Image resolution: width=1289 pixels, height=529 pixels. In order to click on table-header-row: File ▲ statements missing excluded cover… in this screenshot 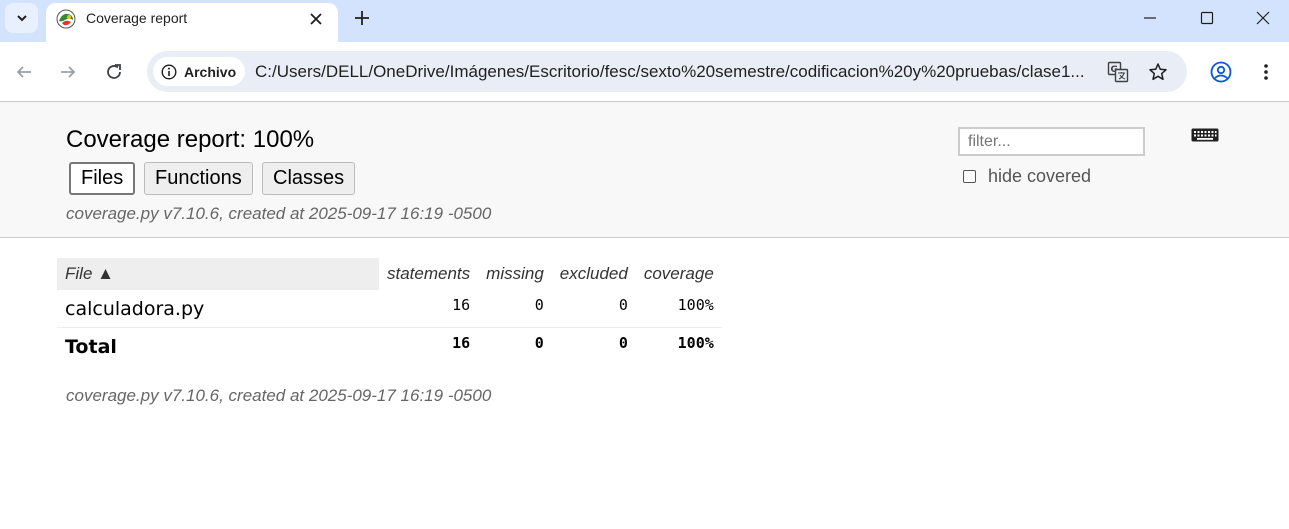, I will do `click(389, 274)`.